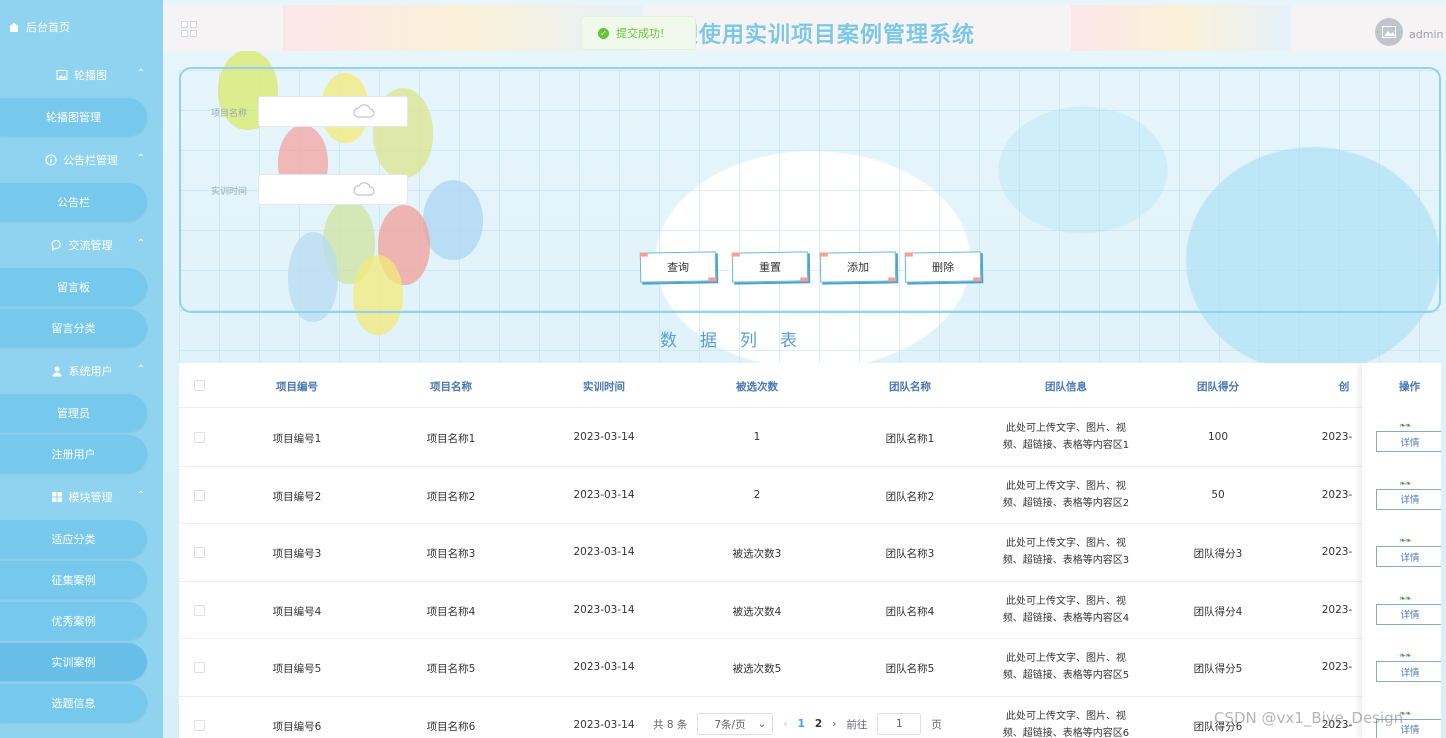  Describe the element at coordinates (73, 413) in the screenshot. I see `sidebar-item-system-users-1: 管理员` at that location.